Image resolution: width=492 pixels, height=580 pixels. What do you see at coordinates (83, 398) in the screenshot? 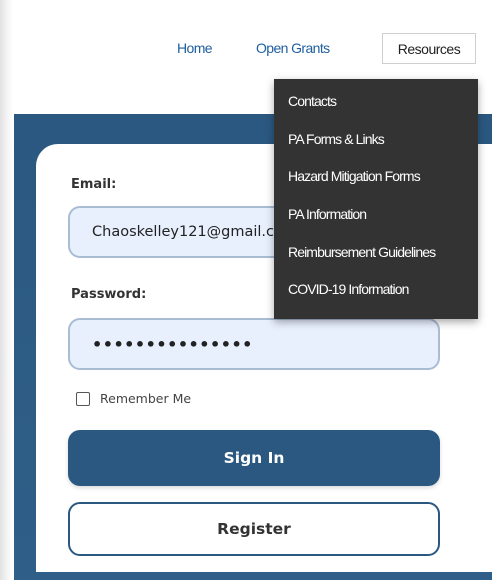
I see `remember-me-checkbox` at bounding box center [83, 398].